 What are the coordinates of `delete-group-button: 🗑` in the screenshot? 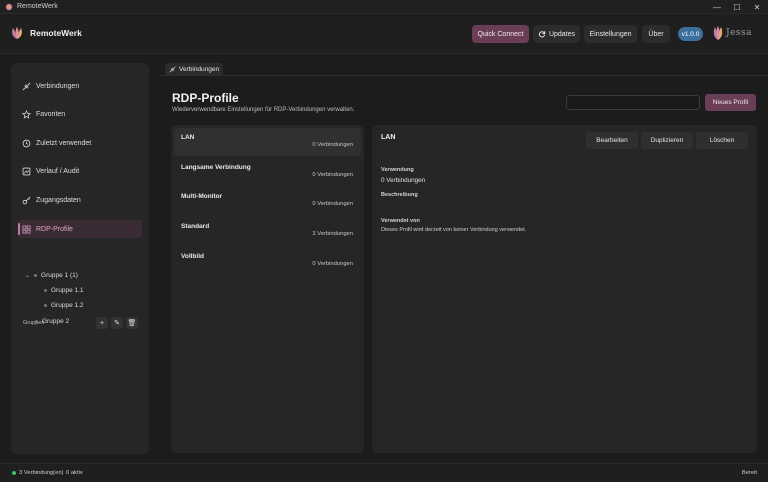 It's located at (132, 323).